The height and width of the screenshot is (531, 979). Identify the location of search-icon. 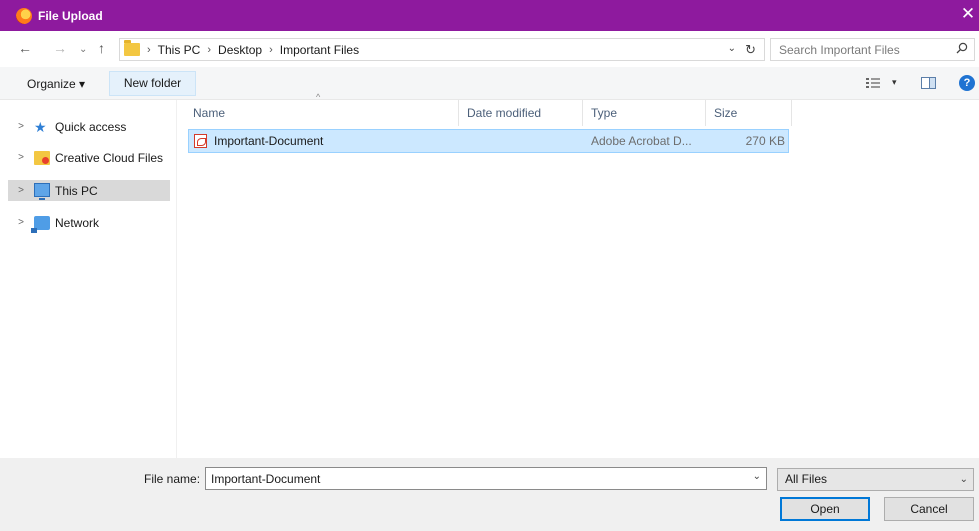
(962, 48).